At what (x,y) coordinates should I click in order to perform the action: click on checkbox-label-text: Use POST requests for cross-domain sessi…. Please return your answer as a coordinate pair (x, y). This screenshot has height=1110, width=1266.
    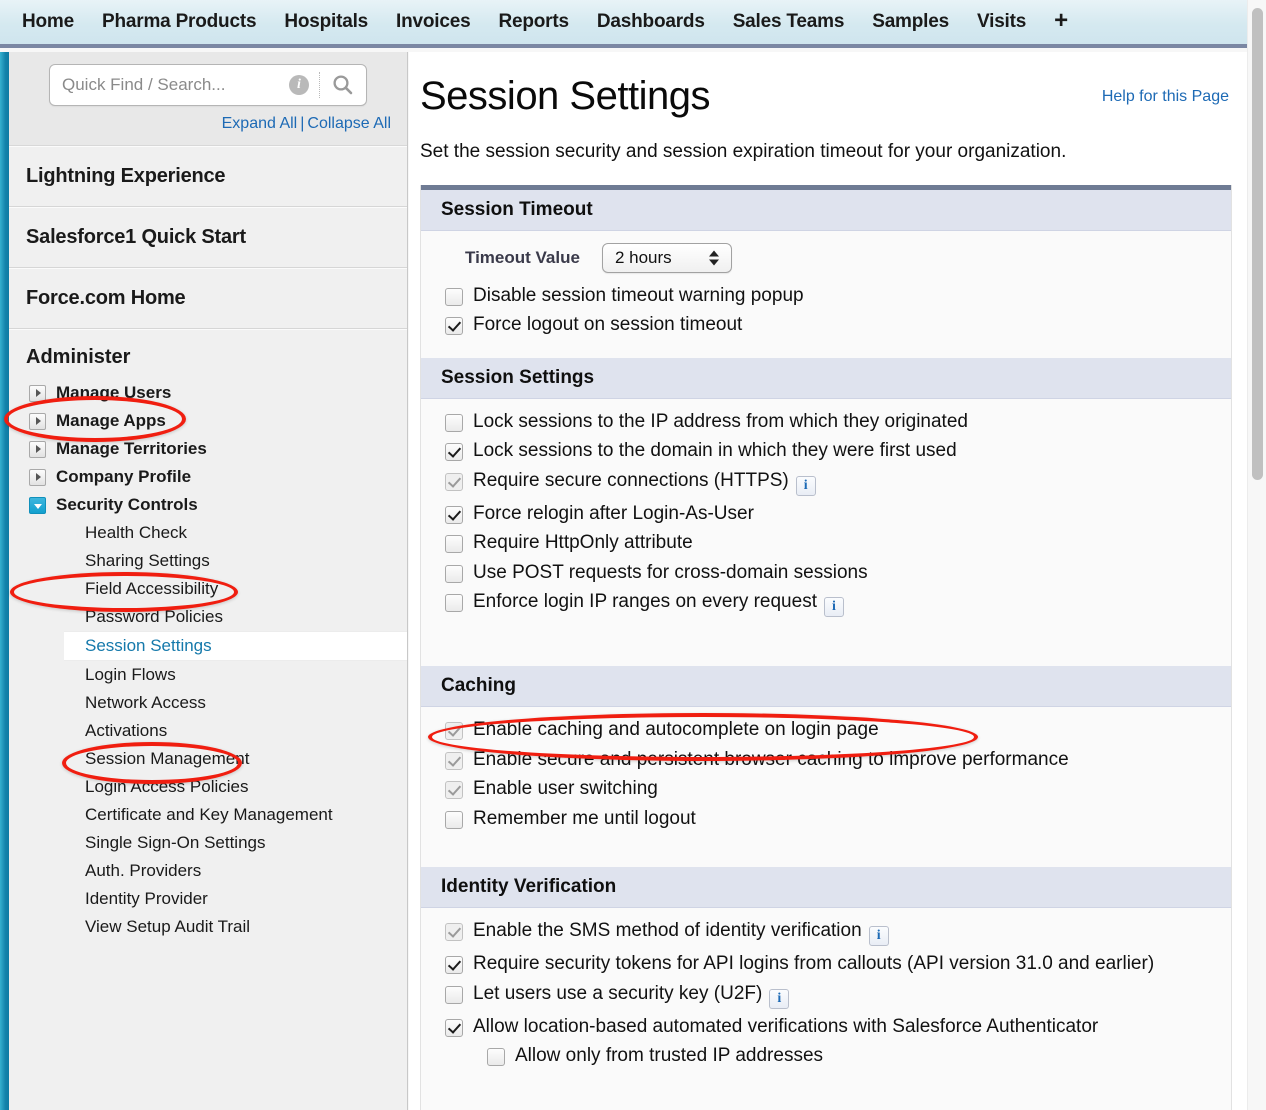
    Looking at the image, I should click on (670, 572).